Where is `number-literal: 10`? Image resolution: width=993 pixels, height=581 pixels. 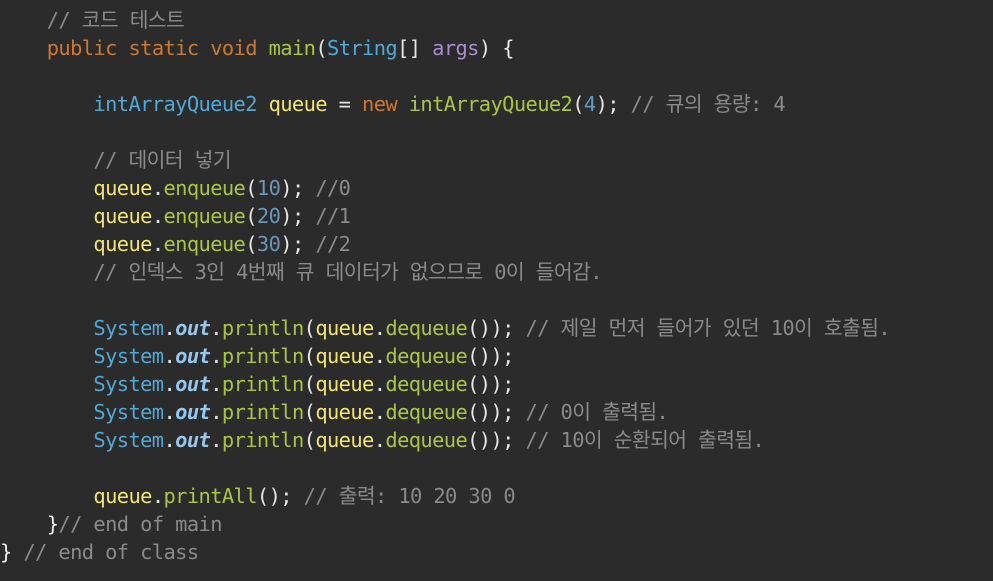 number-literal: 10 is located at coordinates (268, 188).